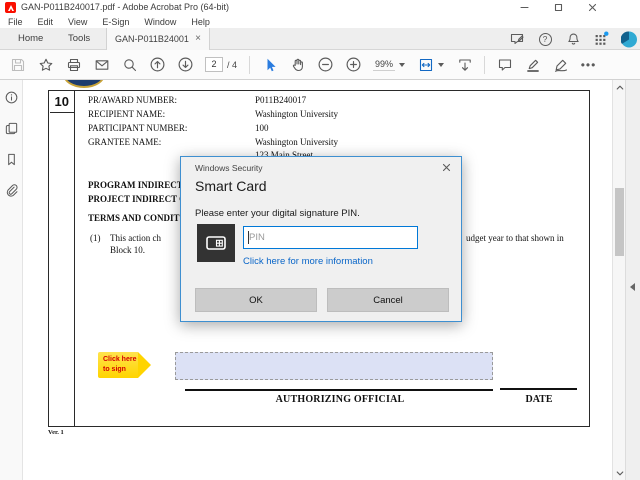 This screenshot has width=640, height=480. Describe the element at coordinates (46, 22) in the screenshot. I see `menu-edit: Edit` at that location.